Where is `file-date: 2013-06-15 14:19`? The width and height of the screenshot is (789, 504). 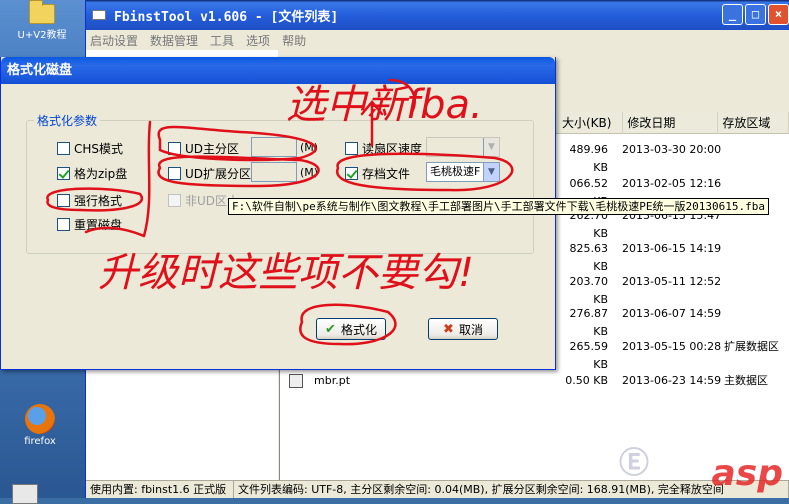
file-date: 2013-06-15 14:19 is located at coordinates (672, 248).